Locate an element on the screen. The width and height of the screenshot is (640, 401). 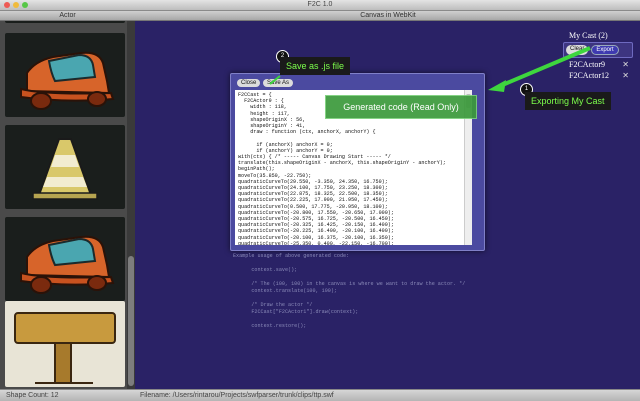
arrow-to-save is located at coordinates (275, 80).